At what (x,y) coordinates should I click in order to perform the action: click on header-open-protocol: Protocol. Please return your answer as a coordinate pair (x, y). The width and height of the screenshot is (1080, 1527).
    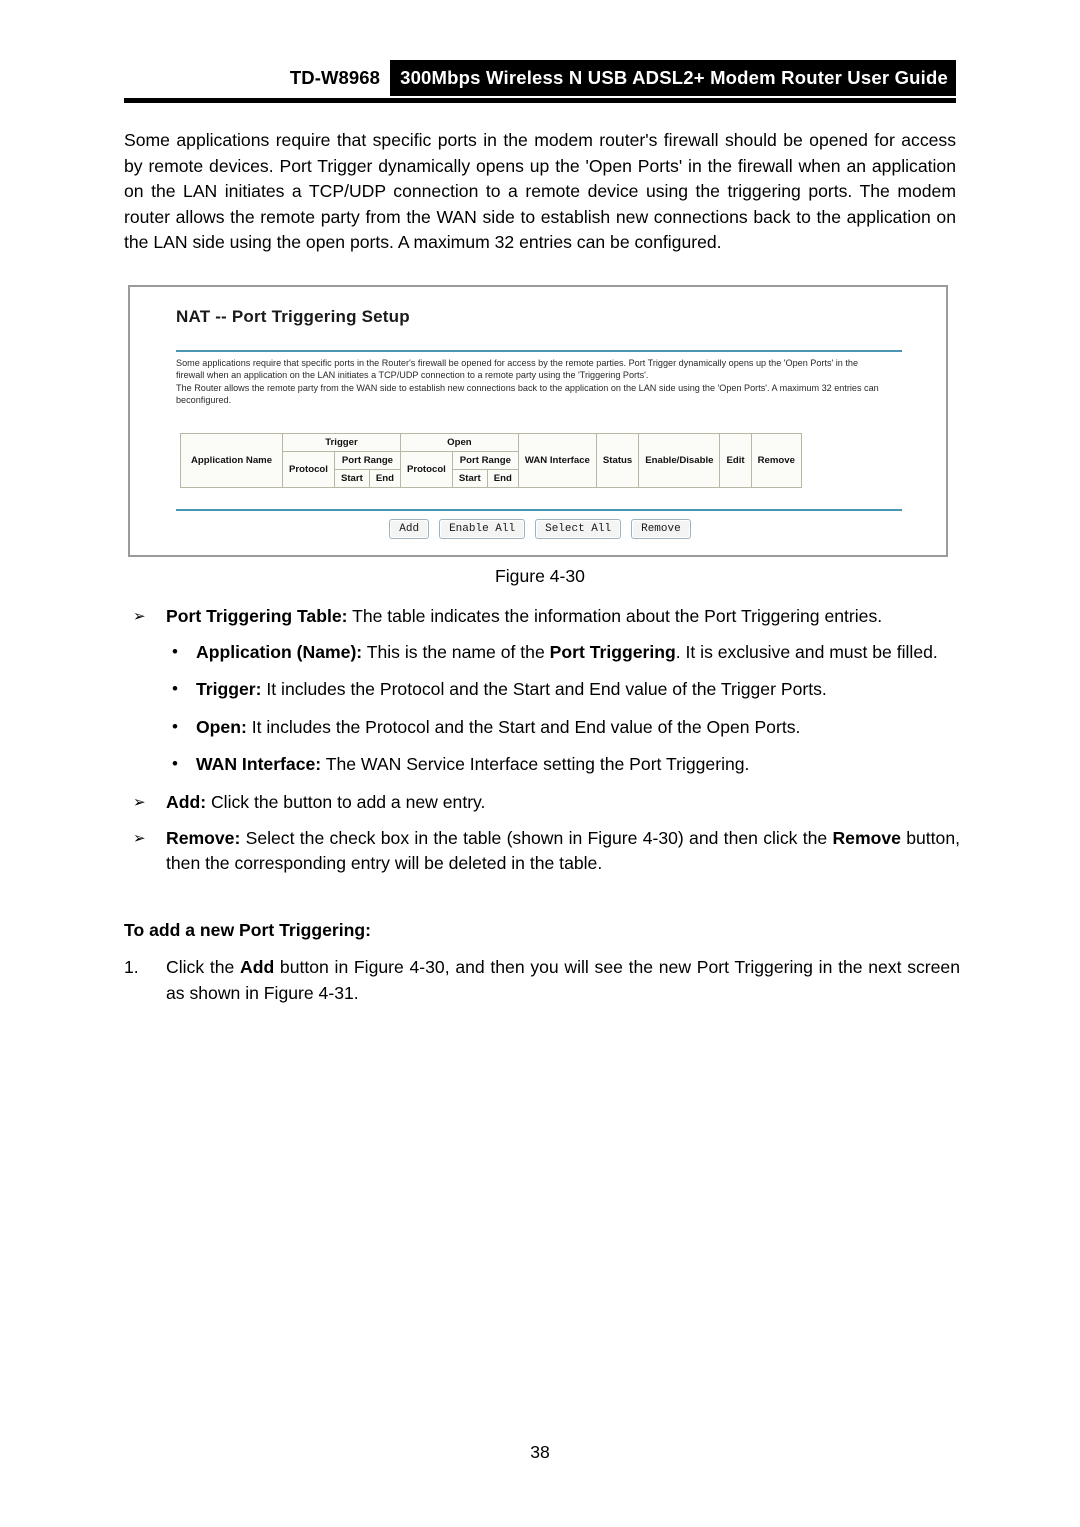
    Looking at the image, I should click on (426, 469).